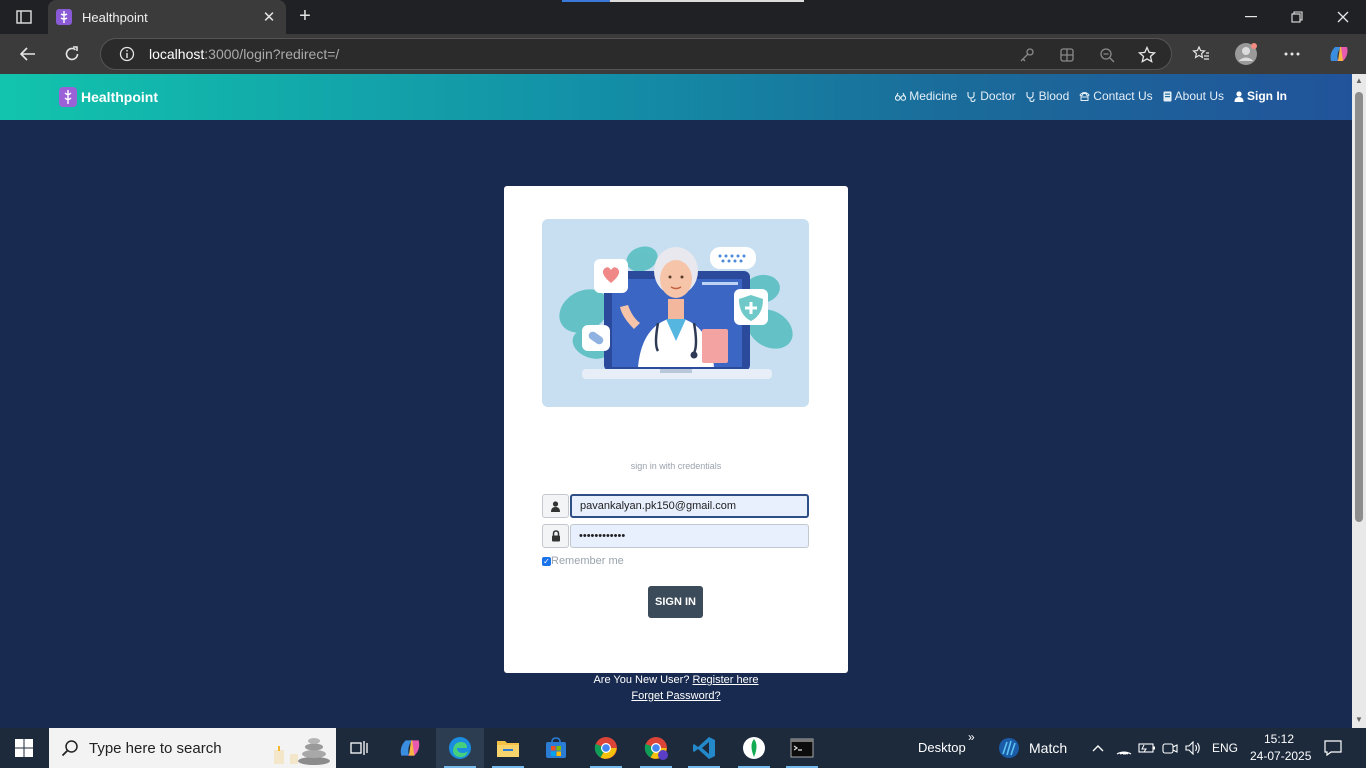 The width and height of the screenshot is (1366, 768). What do you see at coordinates (1193, 96) in the screenshot?
I see `menu-item-about-us: About Us` at bounding box center [1193, 96].